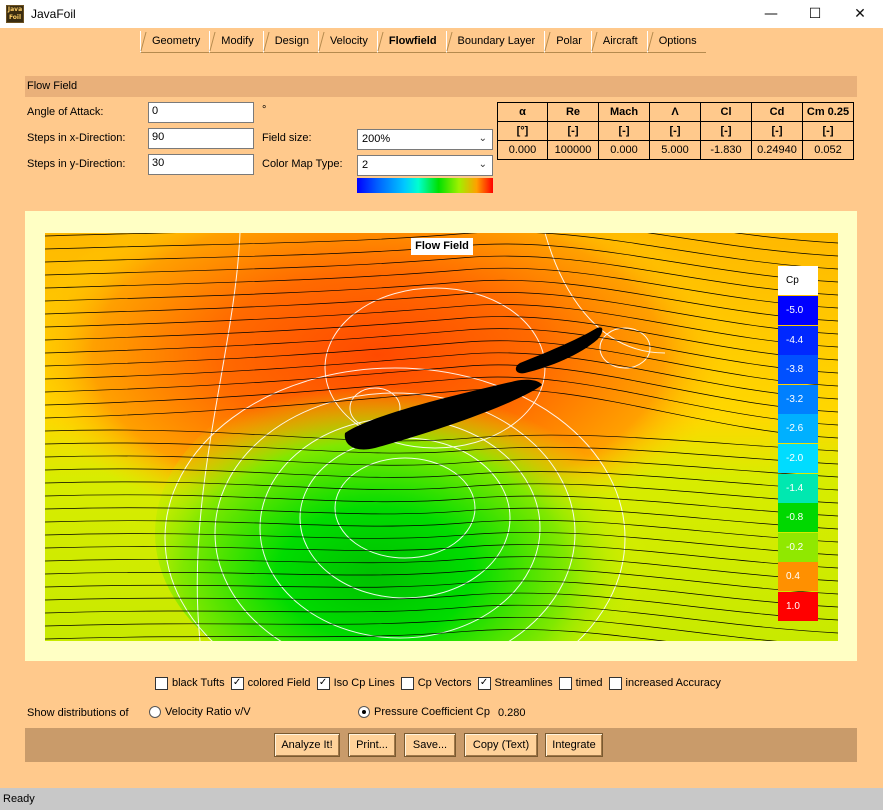 This screenshot has height=810, width=883. Describe the element at coordinates (675, 150) in the screenshot. I see `table-cell: 5.000` at that location.